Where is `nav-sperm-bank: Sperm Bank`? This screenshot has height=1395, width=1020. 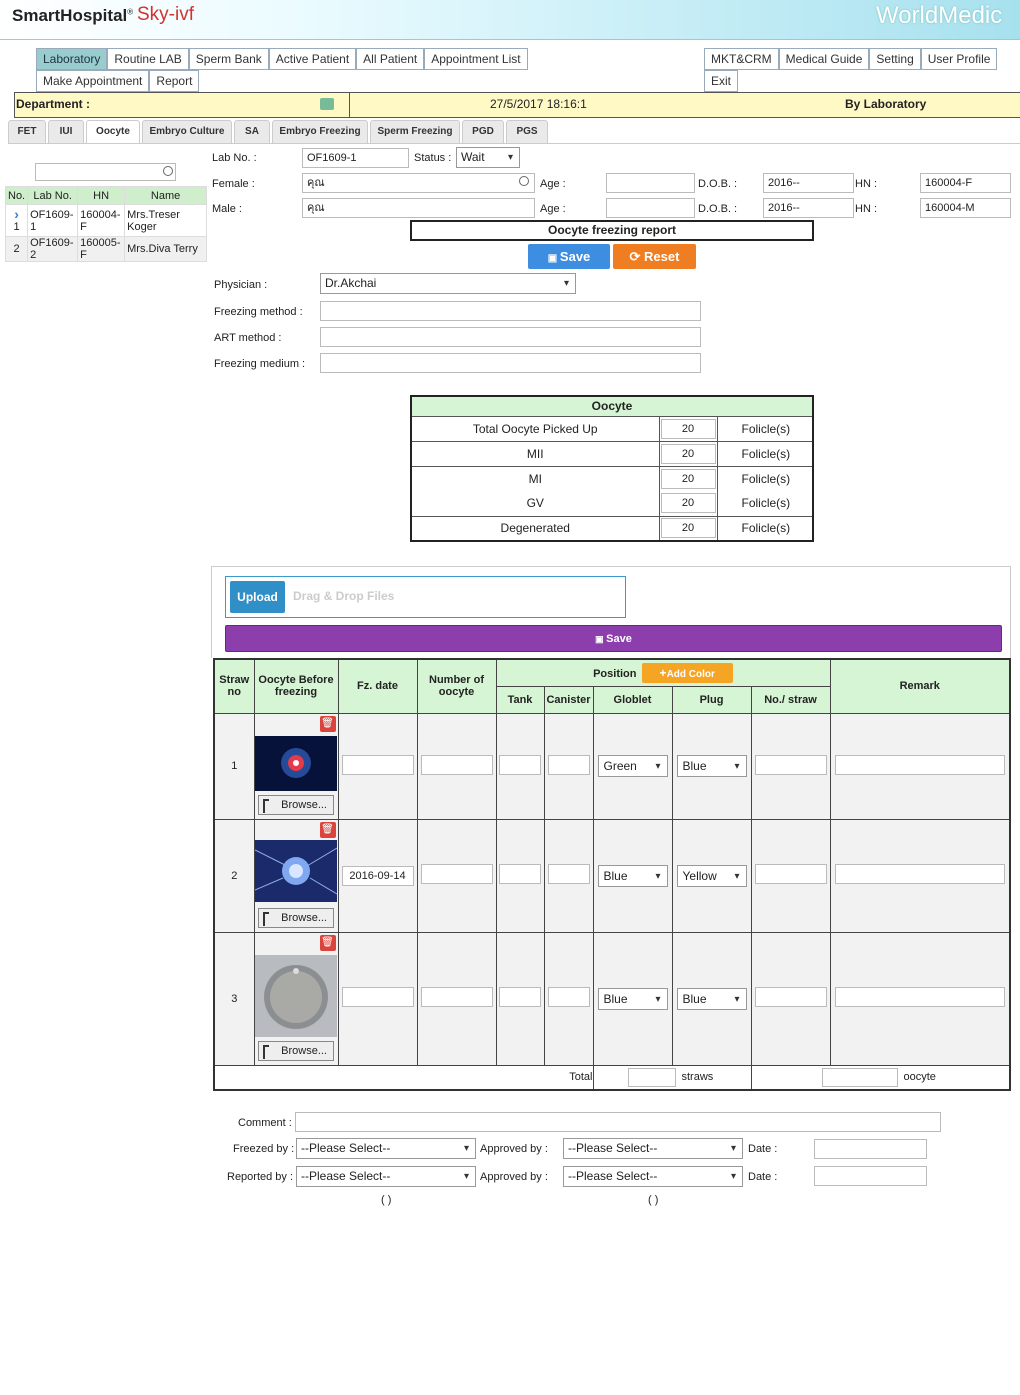
nav-sperm-bank: Sperm Bank is located at coordinates (228, 59).